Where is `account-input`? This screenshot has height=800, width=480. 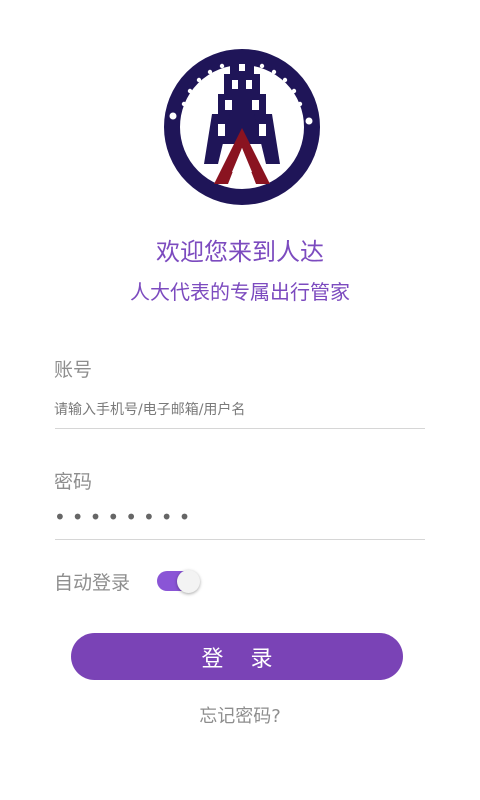 account-input is located at coordinates (239, 410).